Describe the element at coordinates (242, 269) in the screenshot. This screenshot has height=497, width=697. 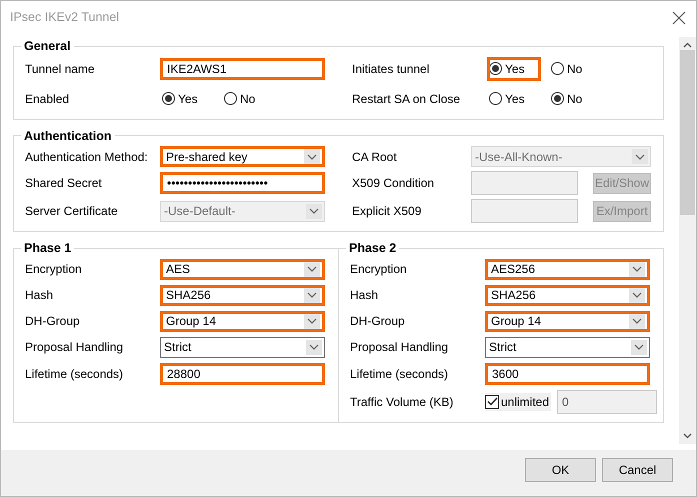
I see `dropdown: AES` at that location.